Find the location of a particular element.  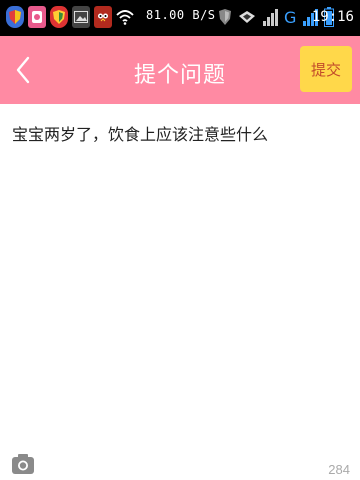

back-button is located at coordinates (23, 70).